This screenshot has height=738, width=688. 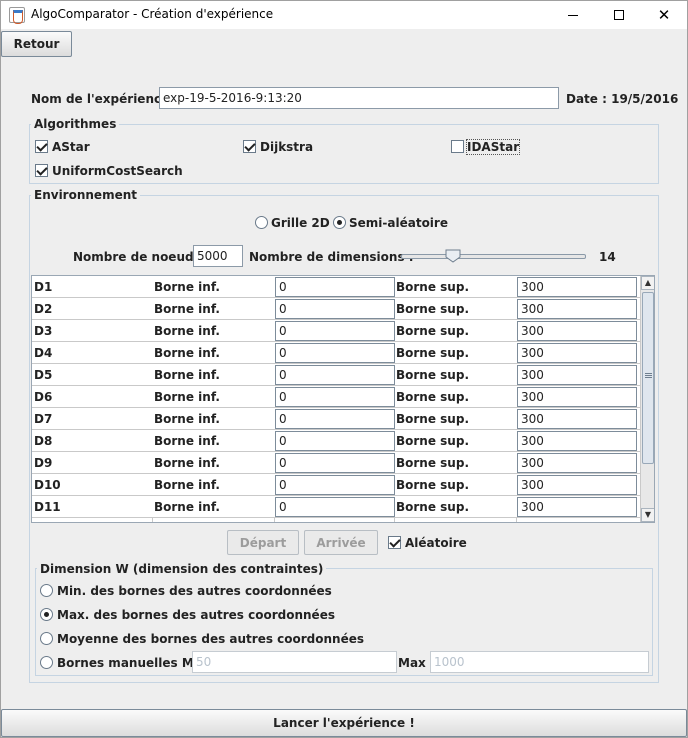 What do you see at coordinates (43, 441) in the screenshot?
I see `dimension-label: D8` at bounding box center [43, 441].